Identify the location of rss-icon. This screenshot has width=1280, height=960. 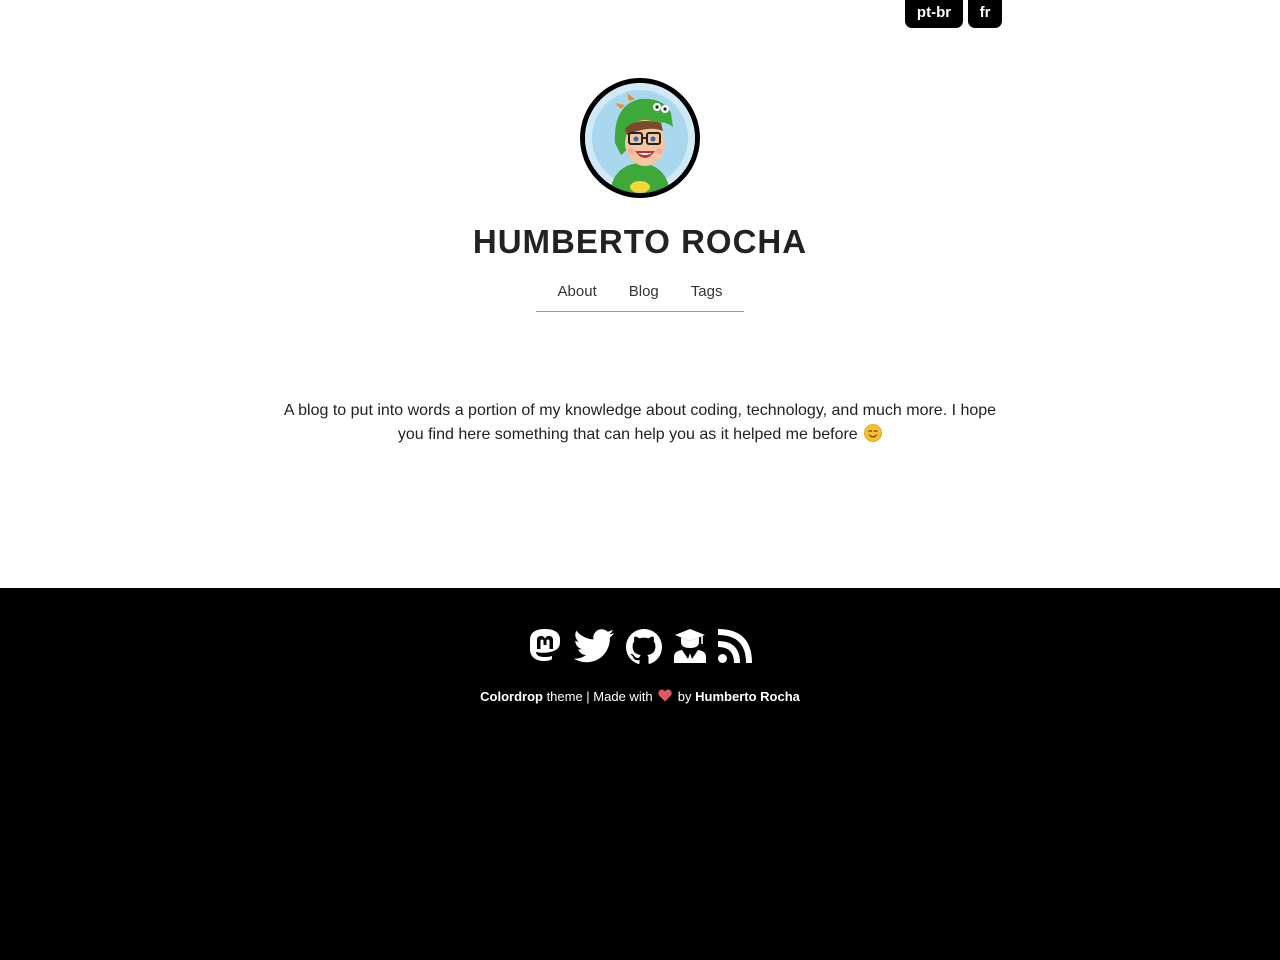
(735, 646).